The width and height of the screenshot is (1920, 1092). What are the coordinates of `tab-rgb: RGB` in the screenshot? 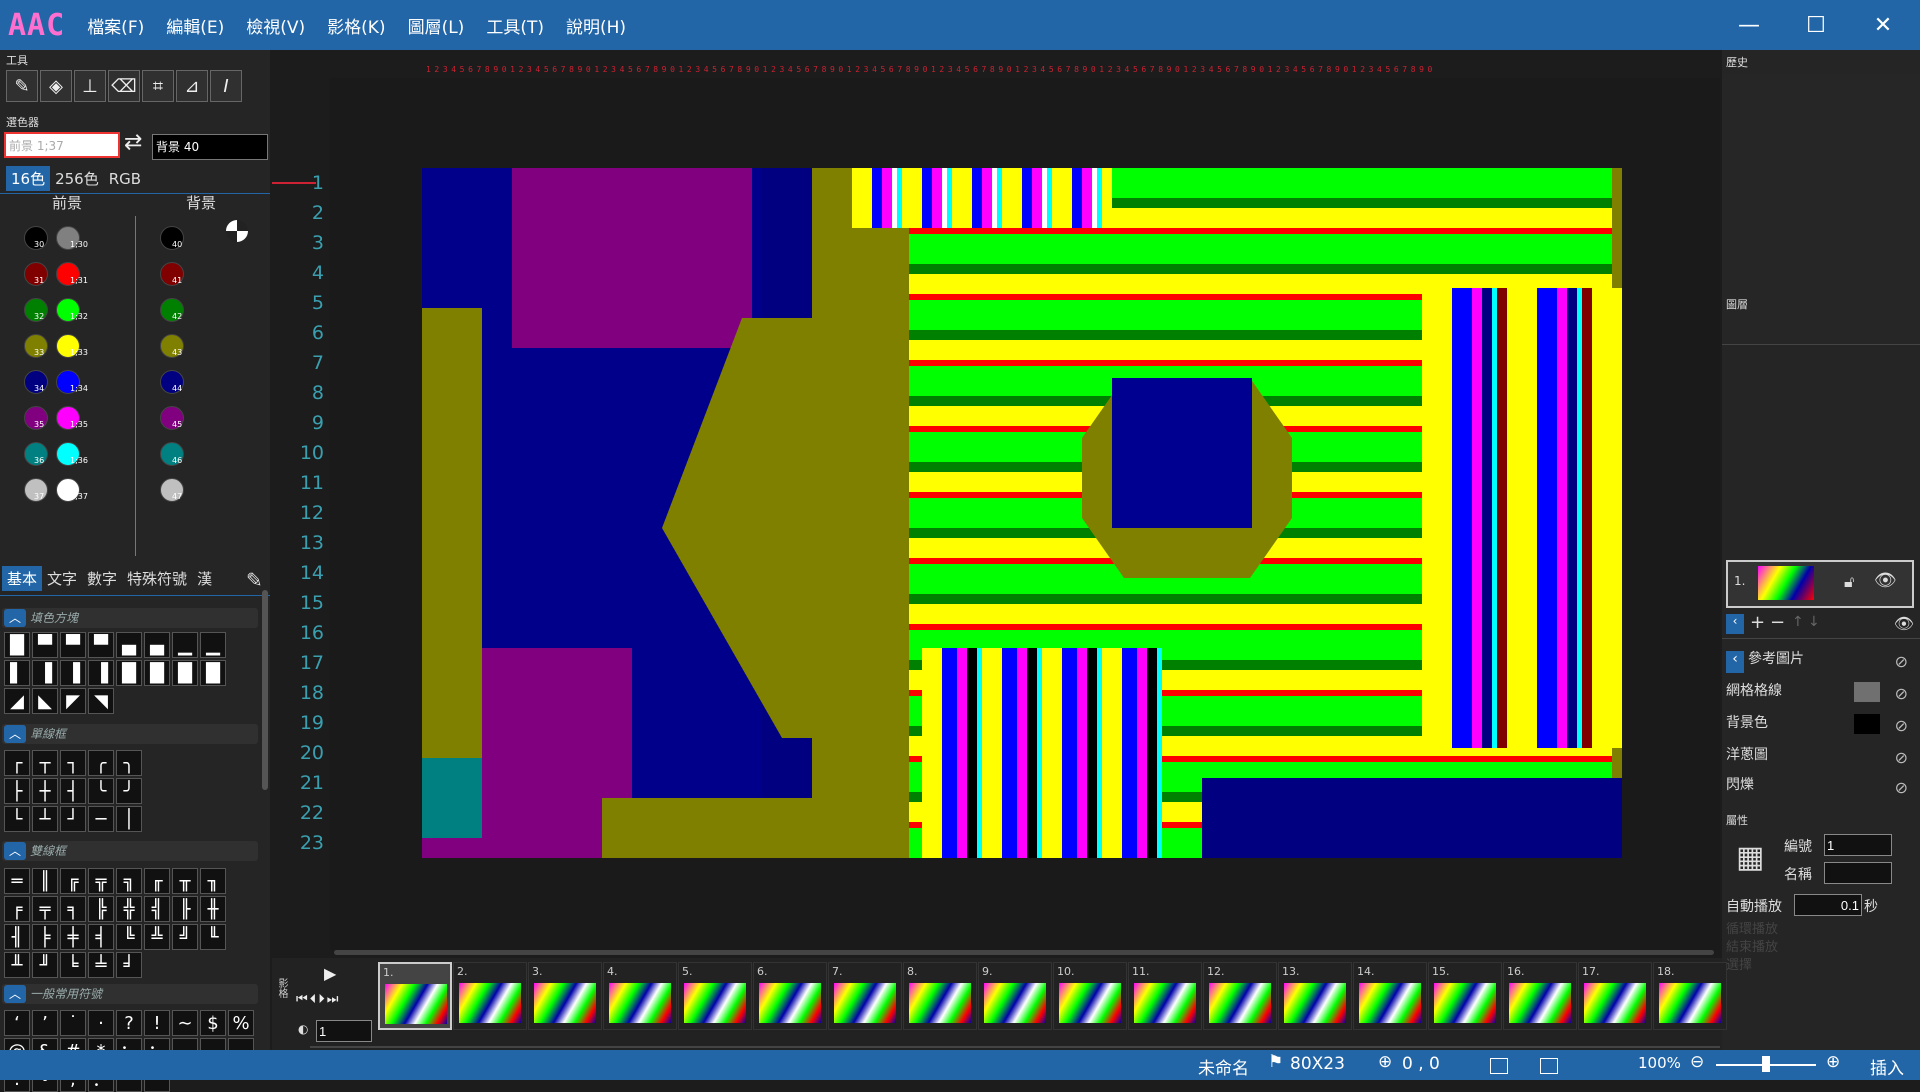 It's located at (125, 179).